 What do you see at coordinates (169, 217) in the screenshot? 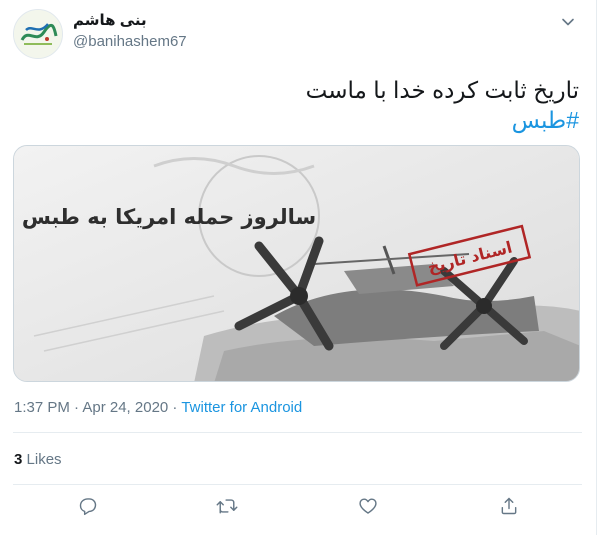
I see `image-headline: سالروز حمله امریکا به طبس` at bounding box center [169, 217].